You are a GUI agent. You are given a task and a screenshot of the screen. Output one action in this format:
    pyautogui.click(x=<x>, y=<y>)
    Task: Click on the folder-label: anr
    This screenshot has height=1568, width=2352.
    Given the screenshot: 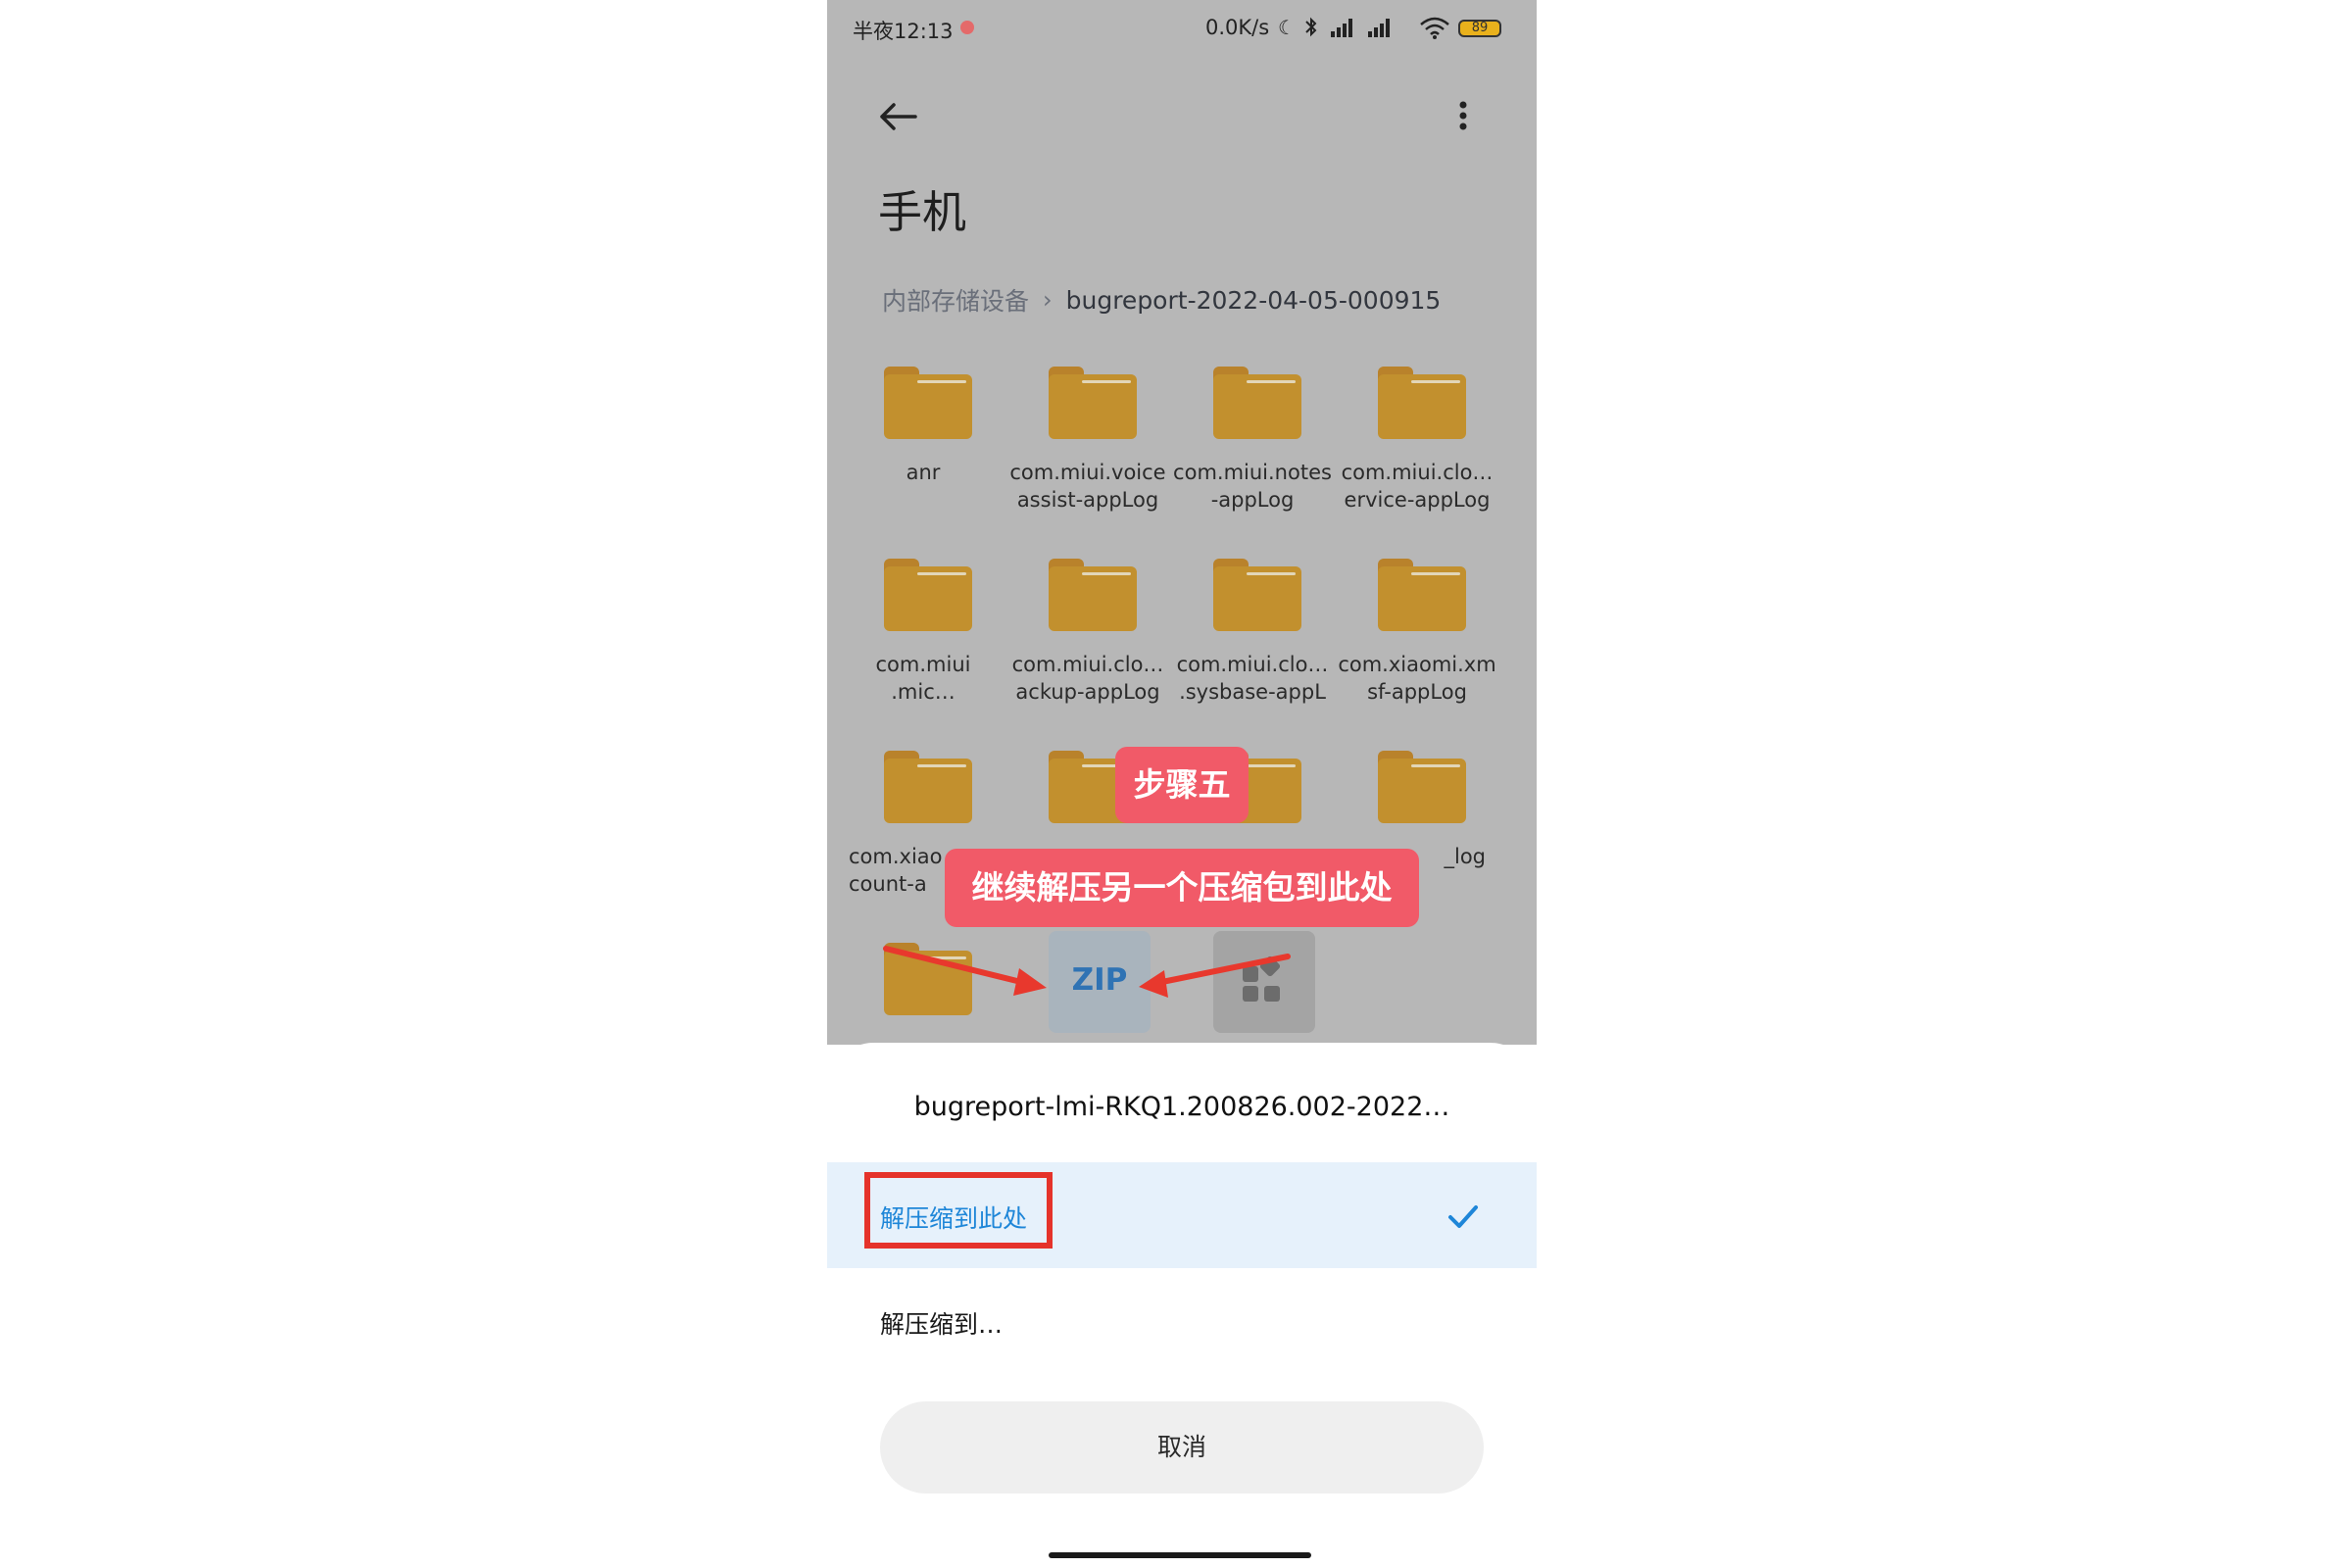 What is the action you would take?
    pyautogui.click(x=923, y=472)
    